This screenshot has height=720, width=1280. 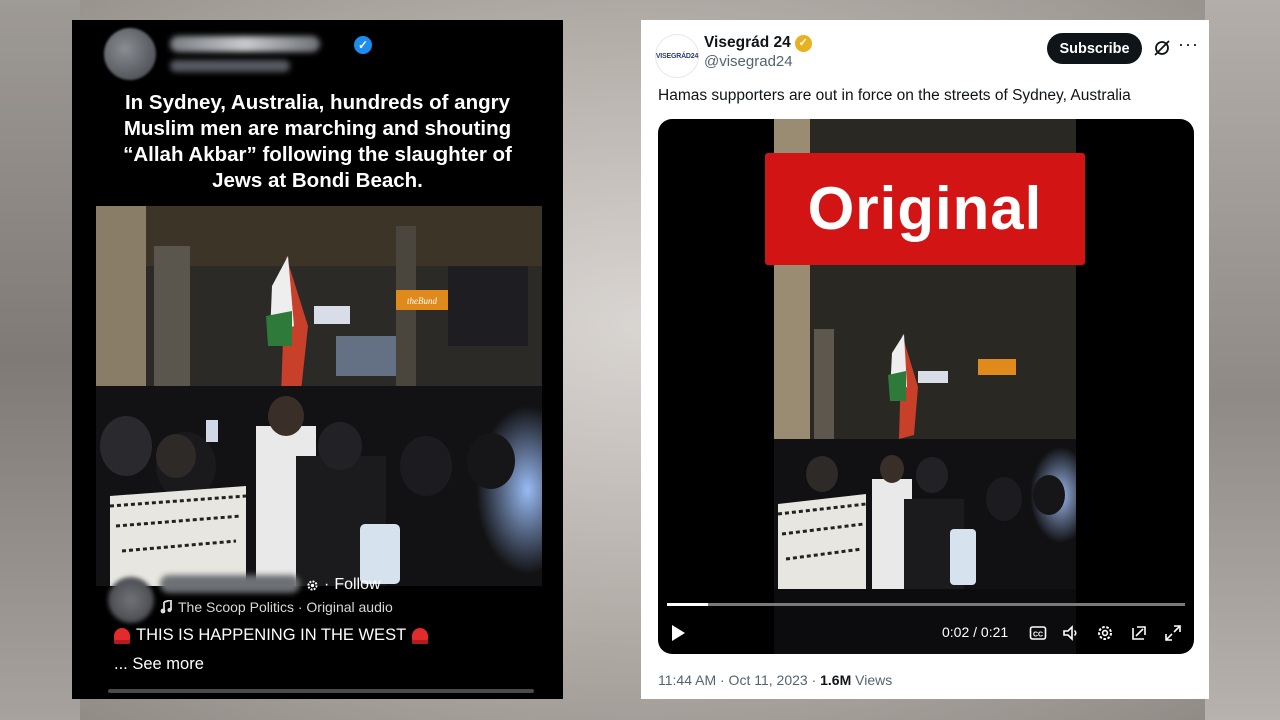 I want to click on blurred-avatar, so click(x=130, y=54).